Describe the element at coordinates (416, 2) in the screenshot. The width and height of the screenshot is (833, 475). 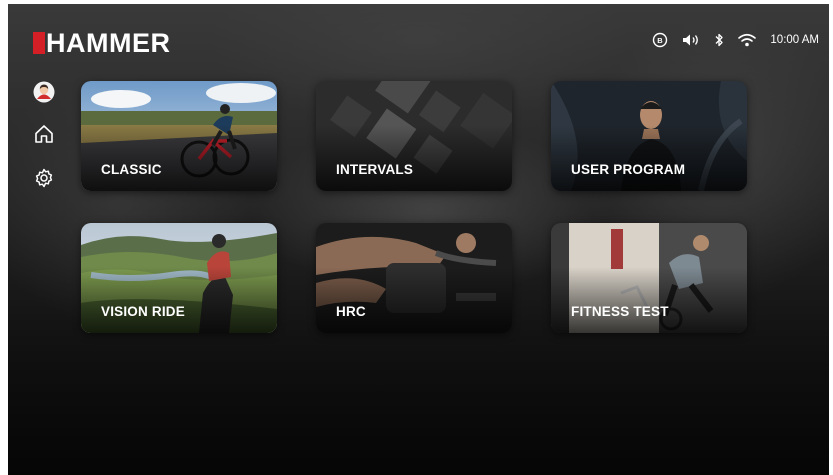
I see `screen-border-top` at that location.